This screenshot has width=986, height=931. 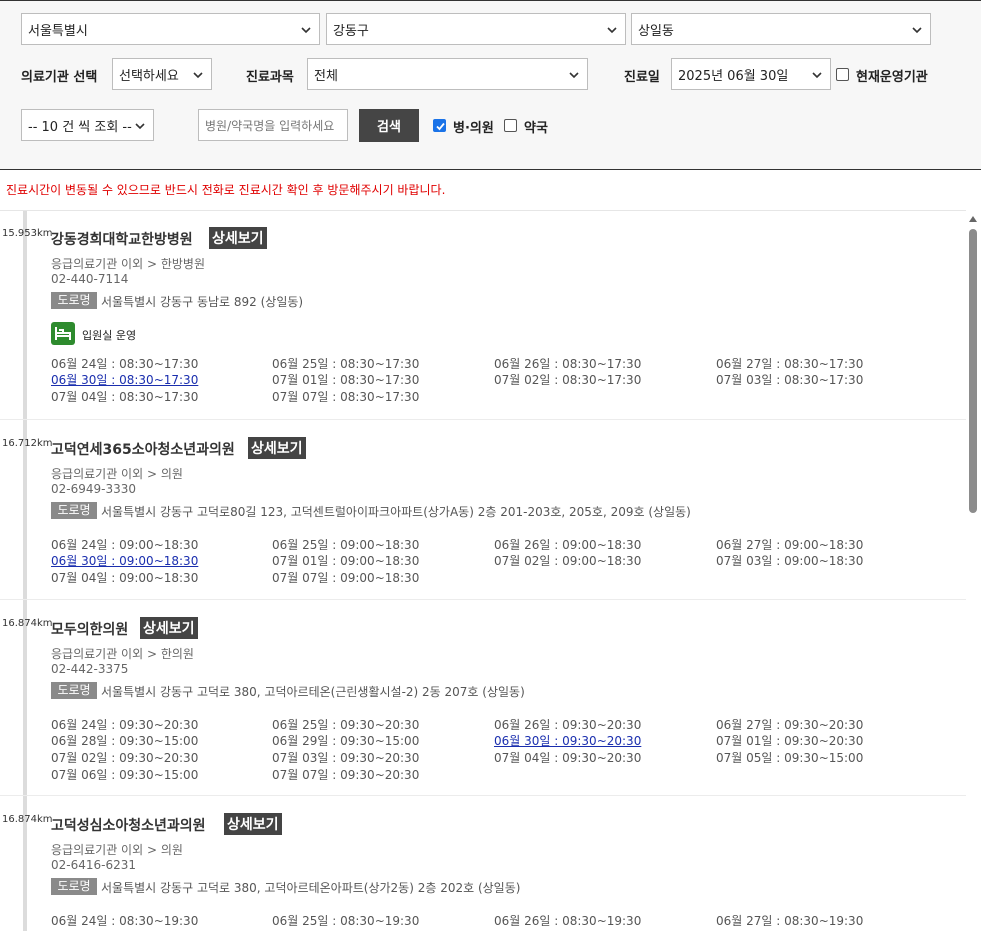 What do you see at coordinates (346, 725) in the screenshot?
I see `hours-item: 06월 25일 : 09:30~20:30` at bounding box center [346, 725].